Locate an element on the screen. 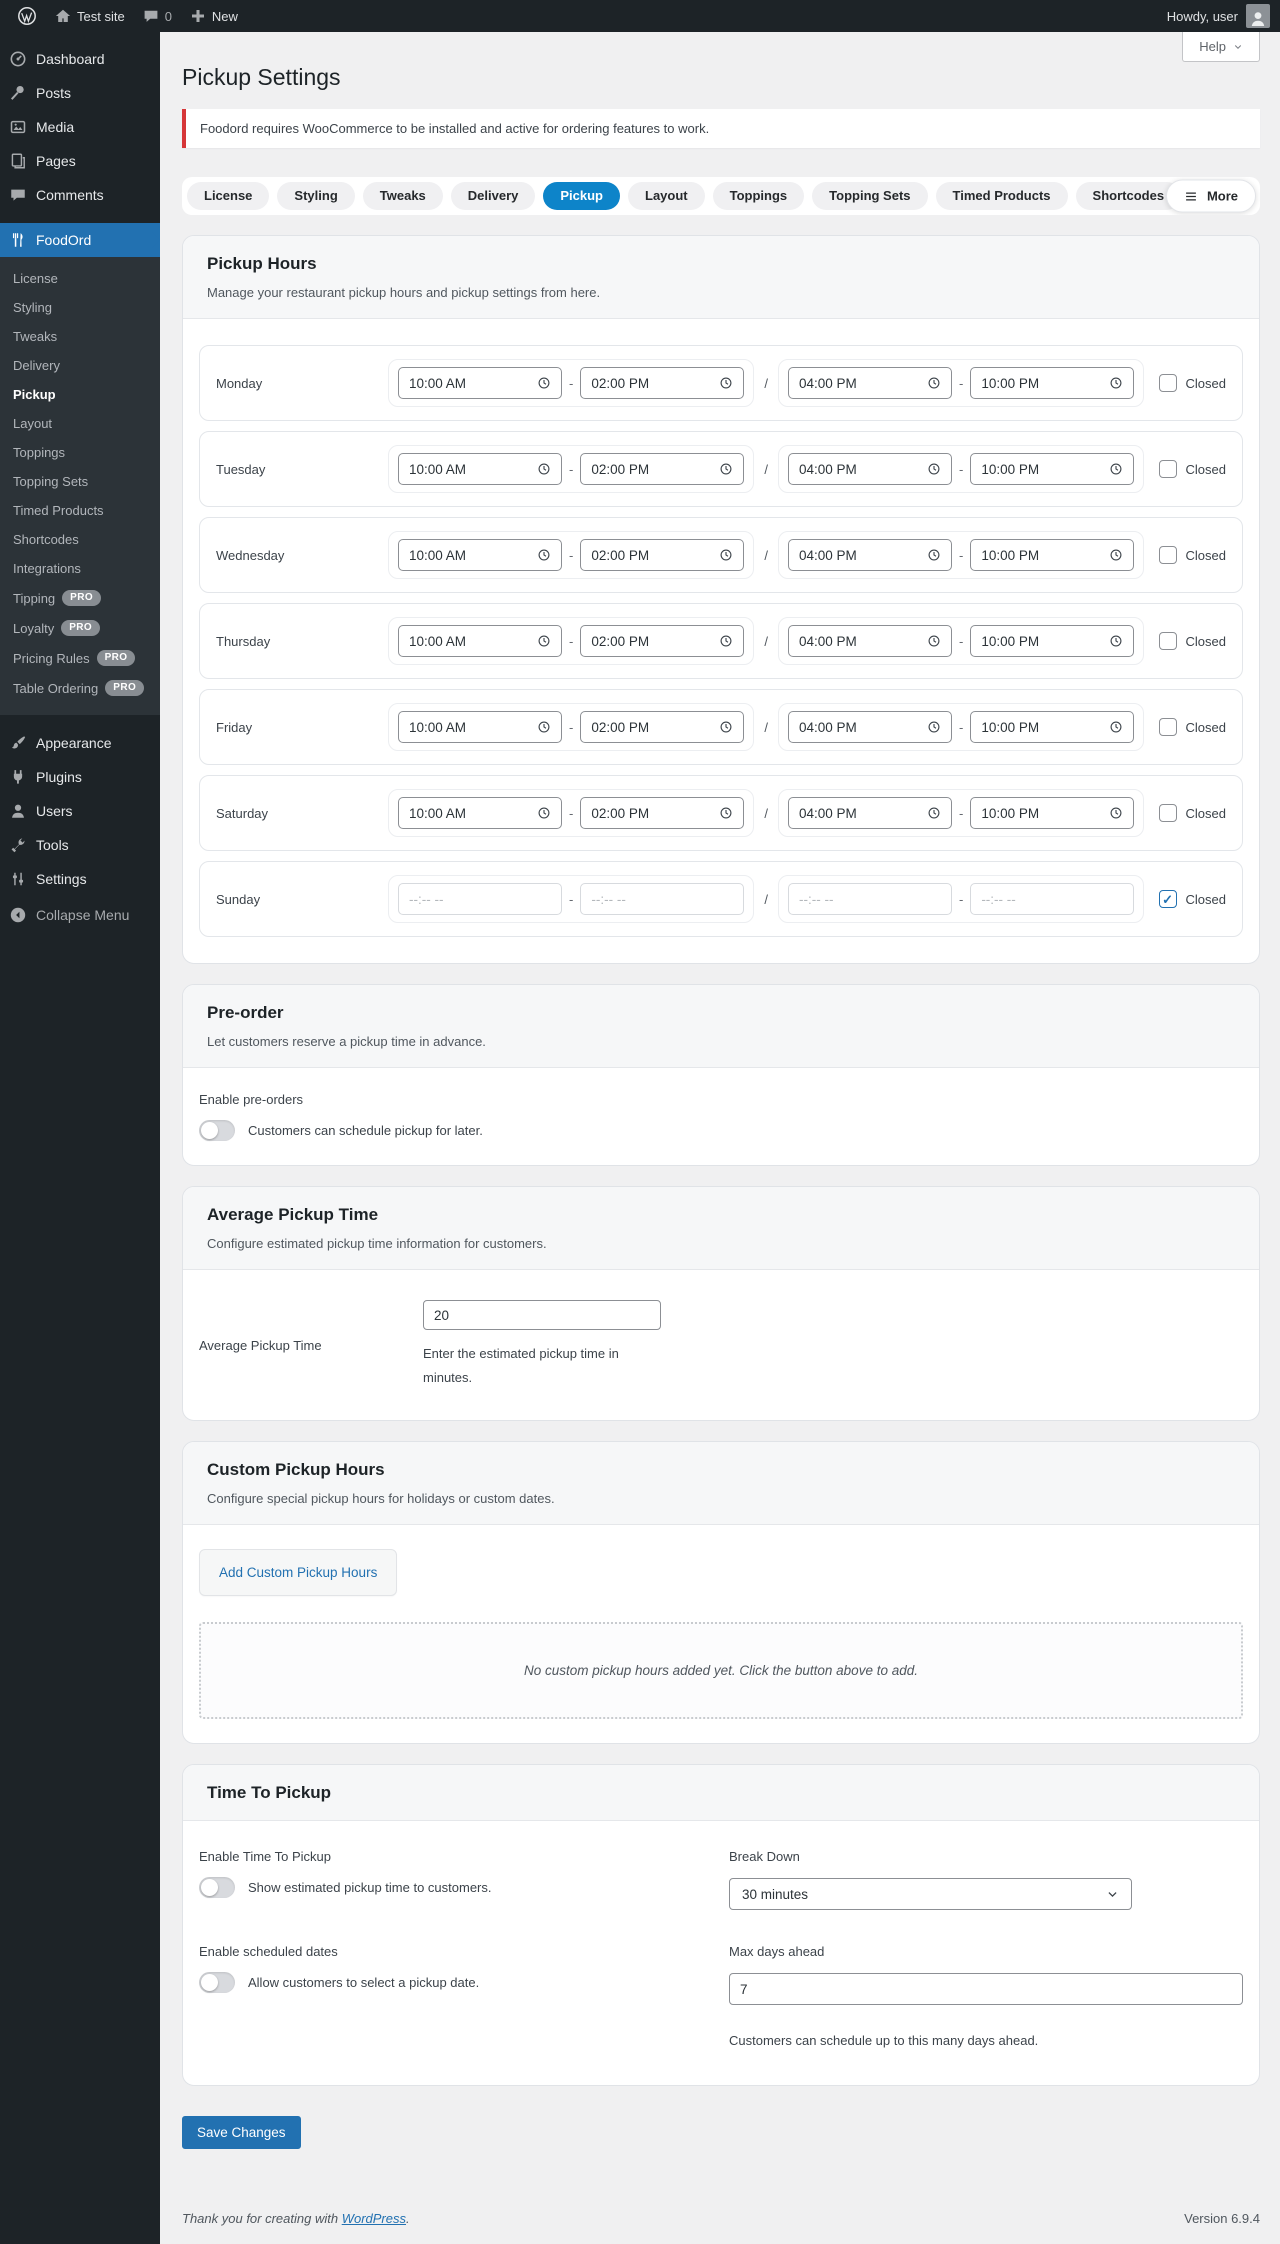 This screenshot has height=2244, width=1280. howdy-user-link: Howdy, user is located at coordinates (1202, 16).